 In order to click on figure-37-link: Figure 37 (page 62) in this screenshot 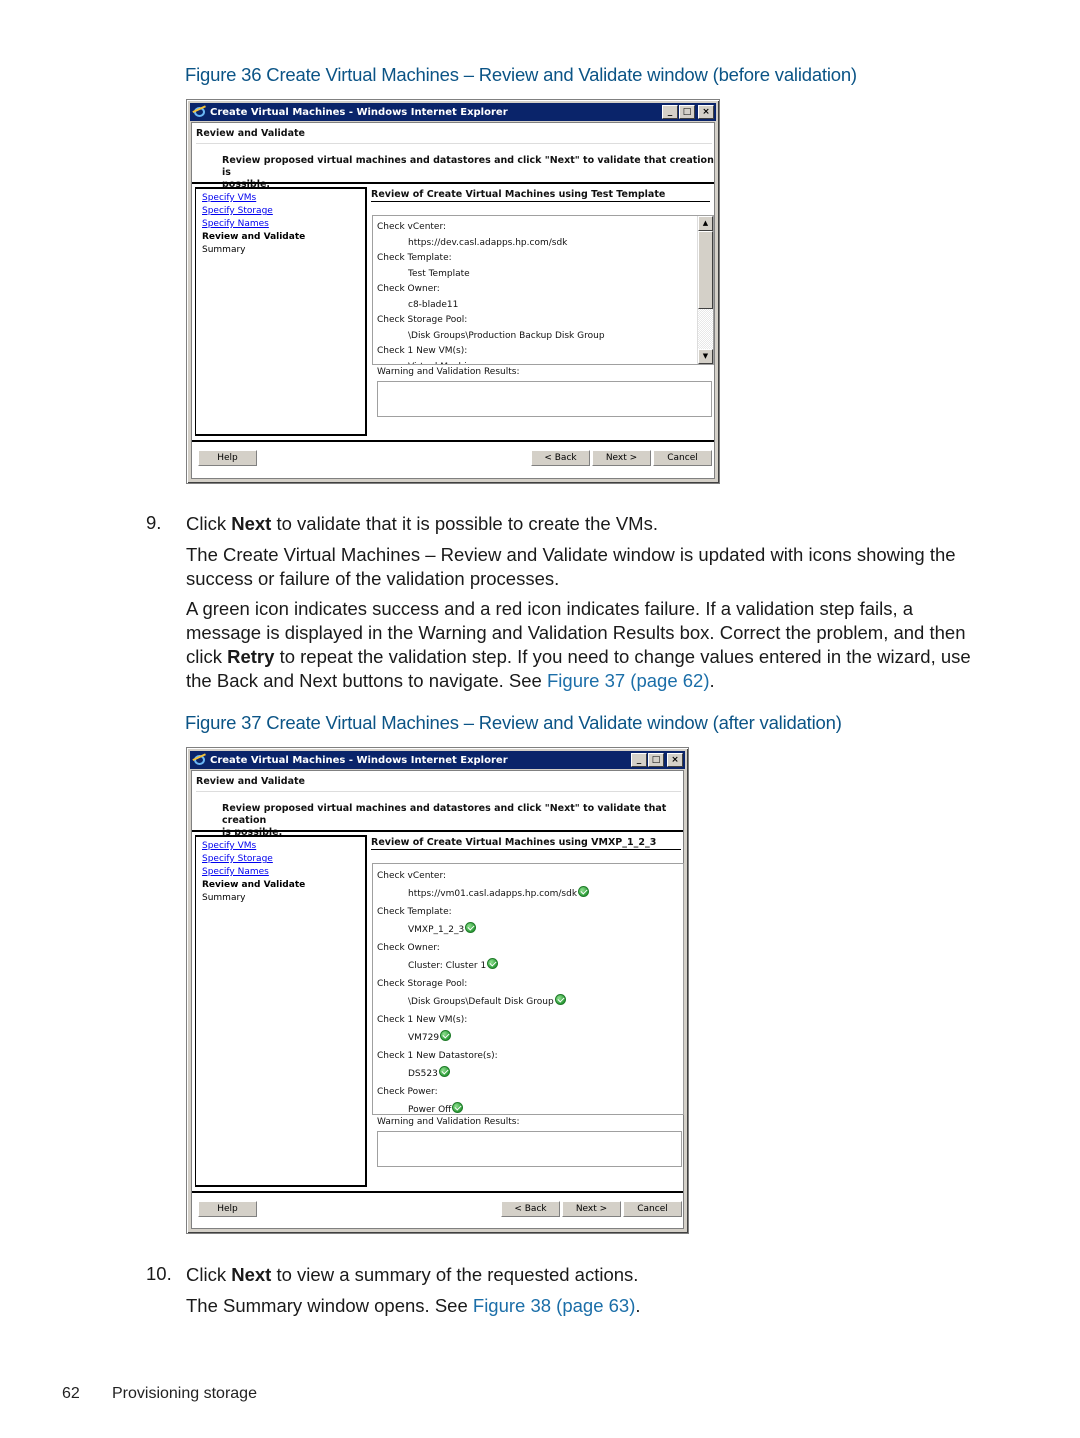, I will do `click(628, 680)`.